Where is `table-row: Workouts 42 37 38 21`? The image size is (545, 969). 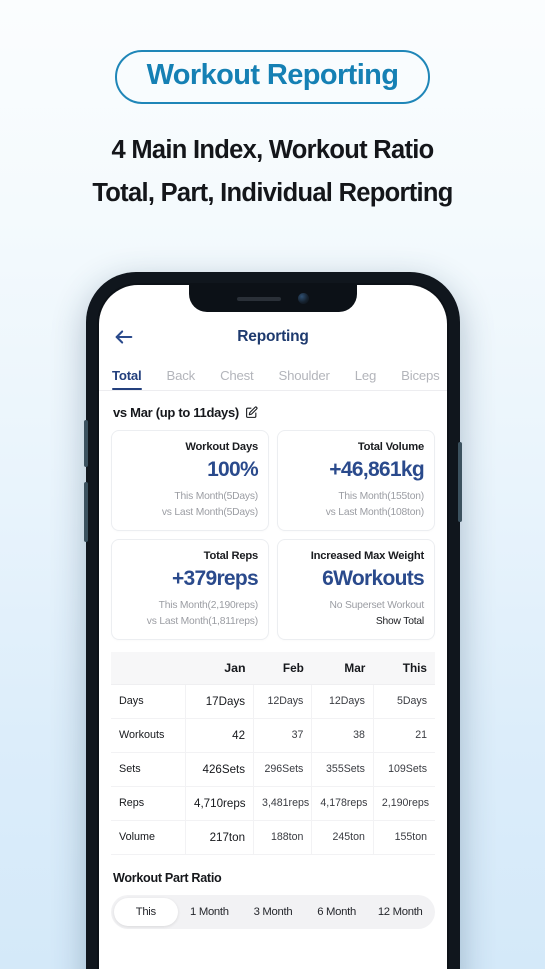
table-row: Workouts 42 37 38 21 is located at coordinates (273, 735).